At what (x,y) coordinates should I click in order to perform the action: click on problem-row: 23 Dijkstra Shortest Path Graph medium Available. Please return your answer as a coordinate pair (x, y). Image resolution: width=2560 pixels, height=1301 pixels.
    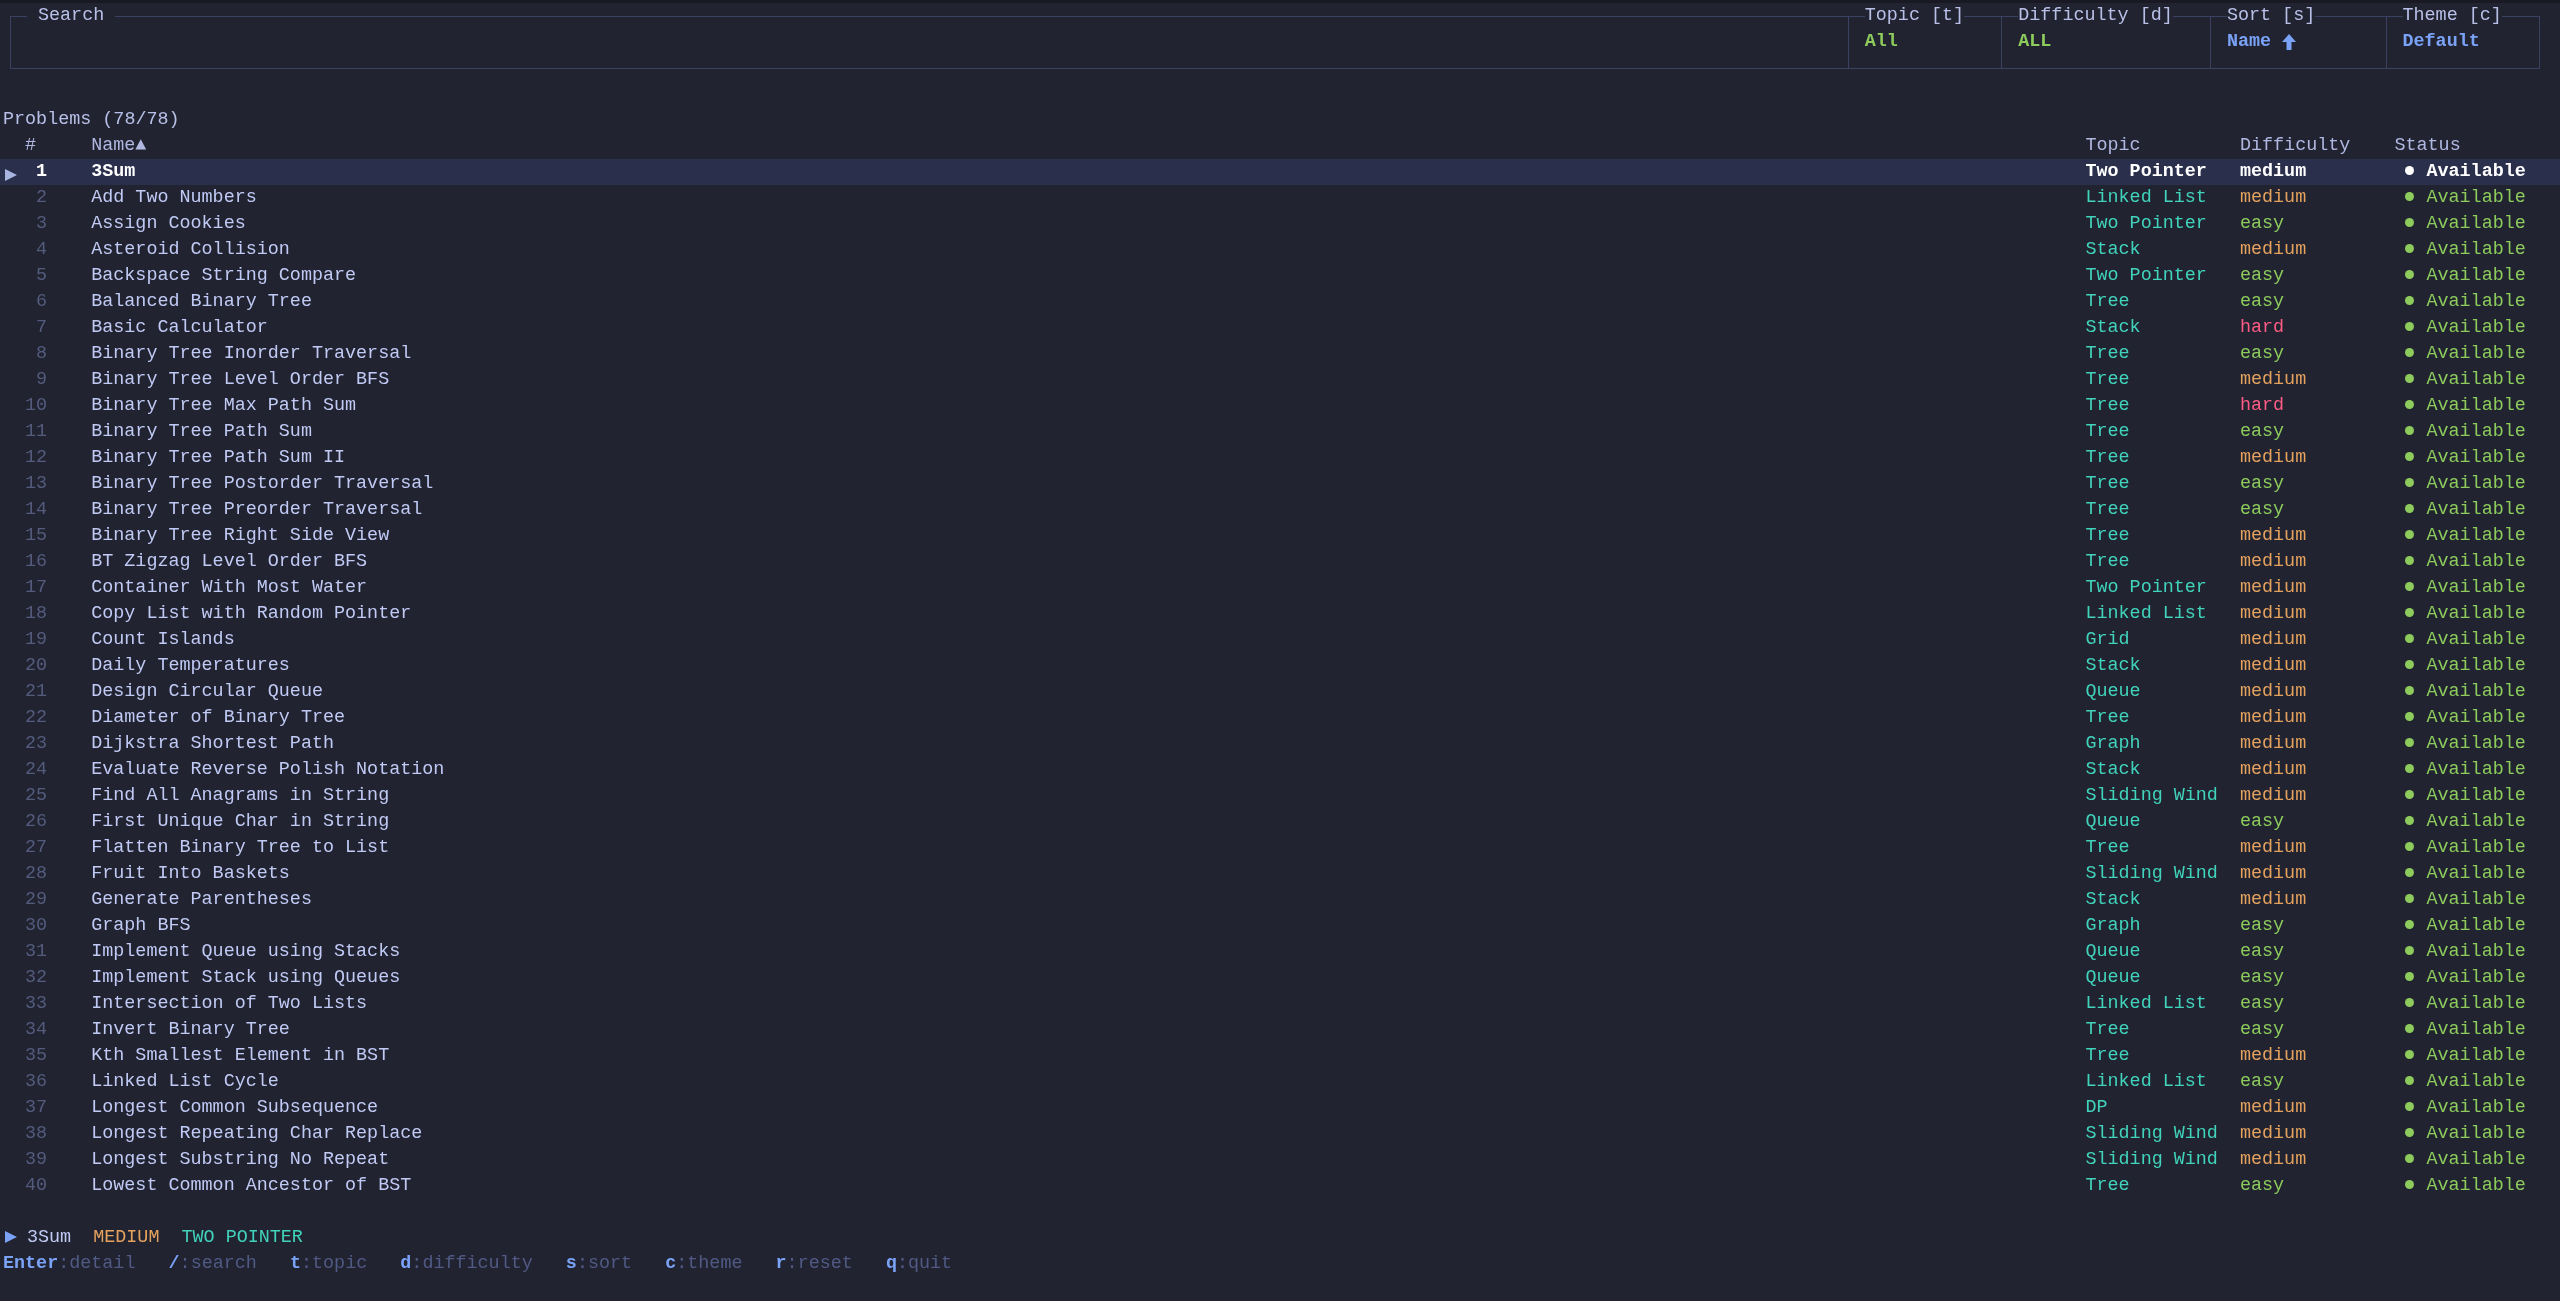
    Looking at the image, I should click on (1280, 744).